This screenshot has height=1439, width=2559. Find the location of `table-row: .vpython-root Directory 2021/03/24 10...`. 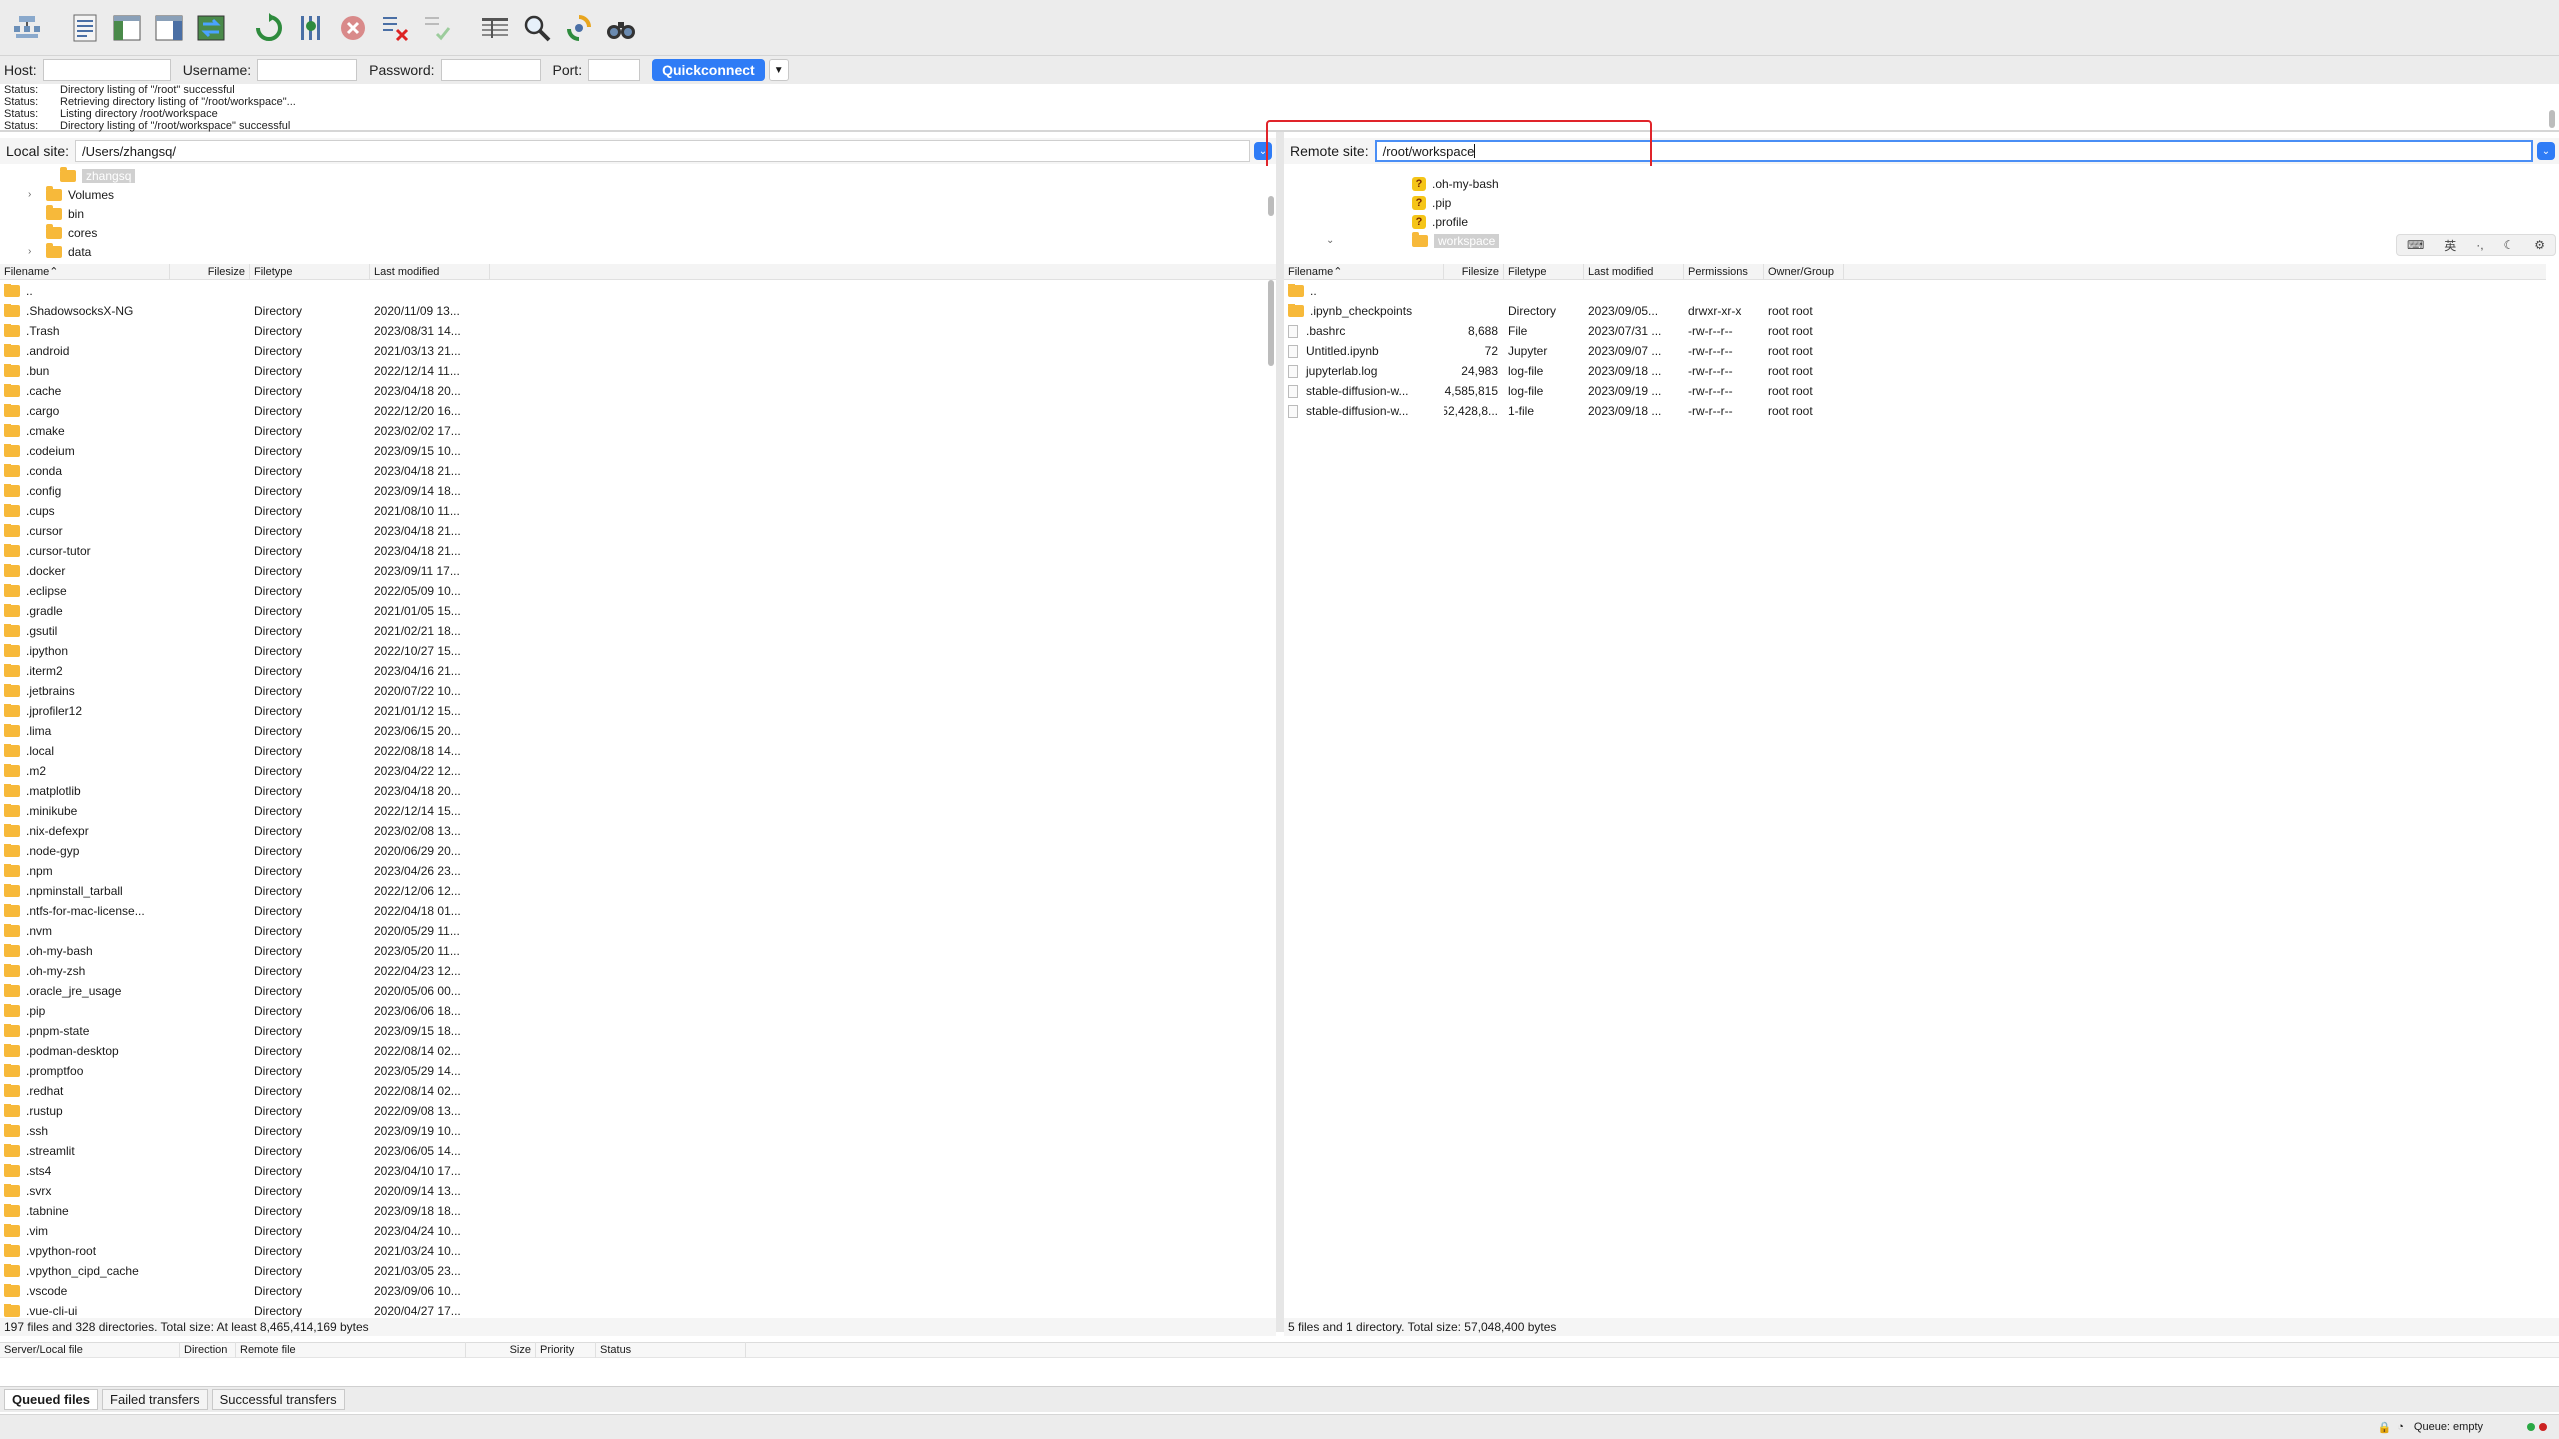

table-row: .vpython-root Directory 2021/03/24 10... is located at coordinates (633, 1251).